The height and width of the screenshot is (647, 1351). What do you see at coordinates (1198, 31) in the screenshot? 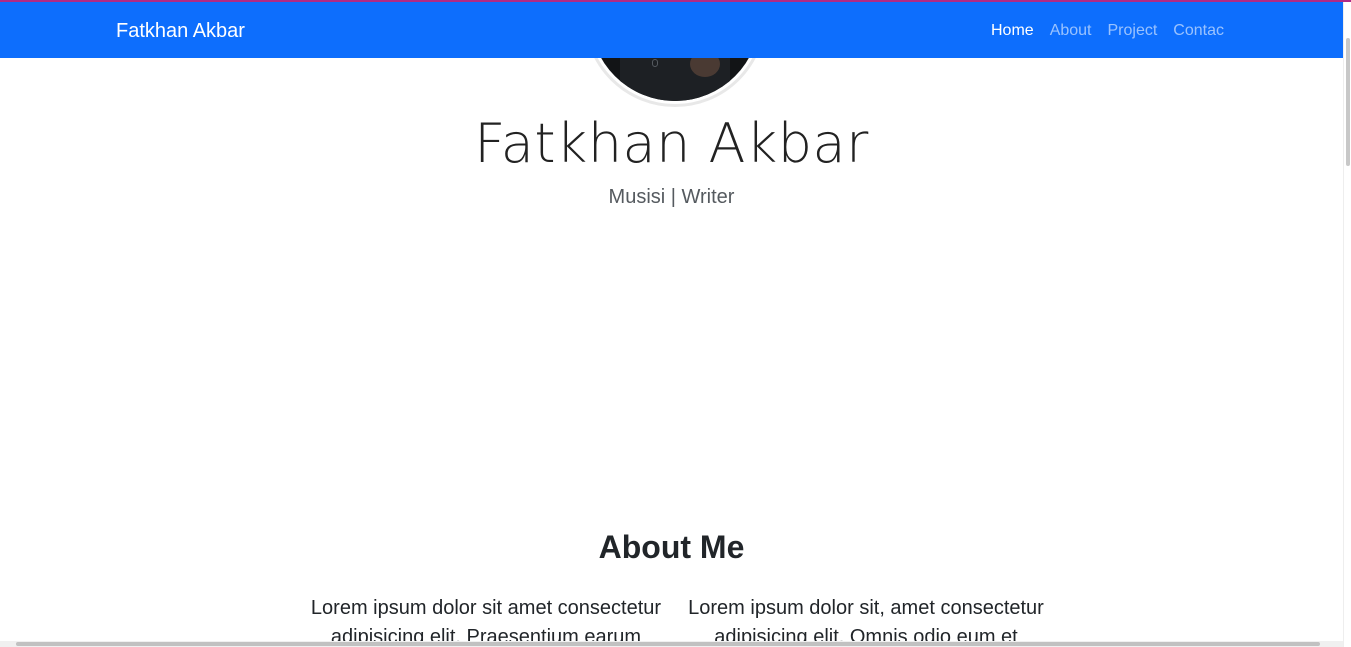
I see `nav-link-contac: Contac` at bounding box center [1198, 31].